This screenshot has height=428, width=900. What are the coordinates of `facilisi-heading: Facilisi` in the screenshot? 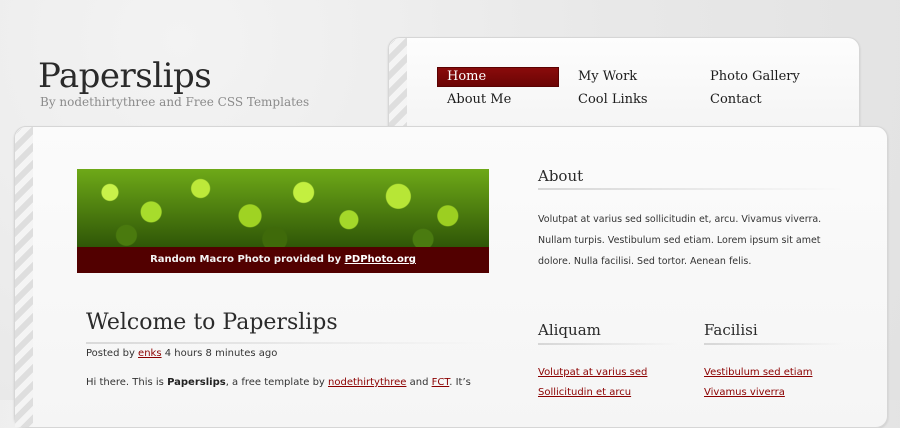 It's located at (731, 330).